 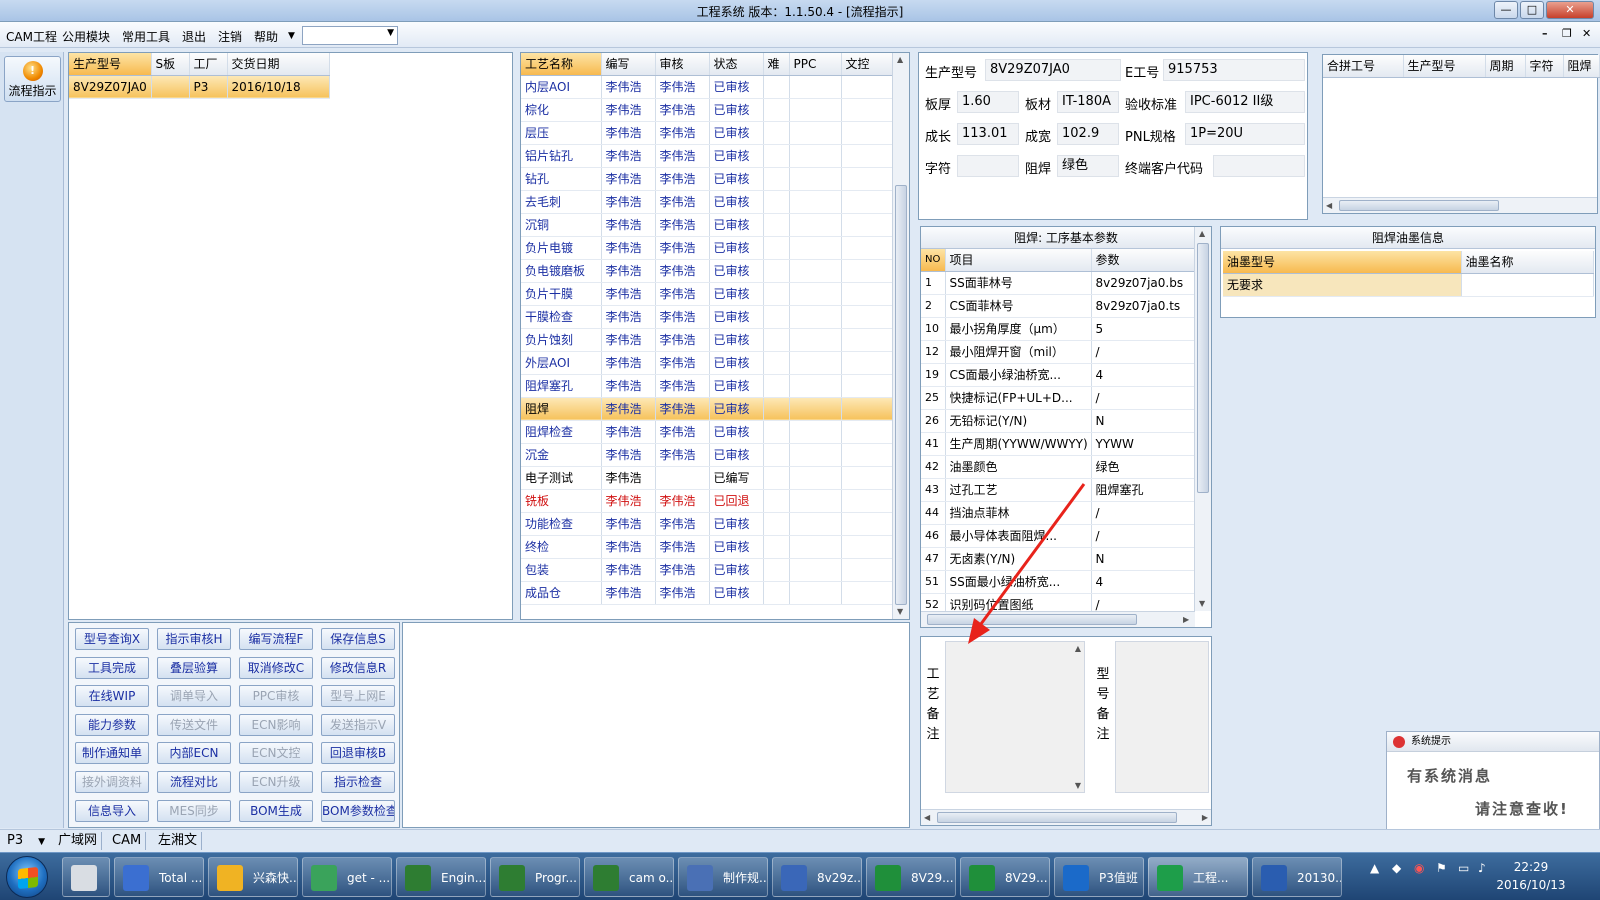 What do you see at coordinates (1408, 285) in the screenshot?
I see `table-row: 无要求` at bounding box center [1408, 285].